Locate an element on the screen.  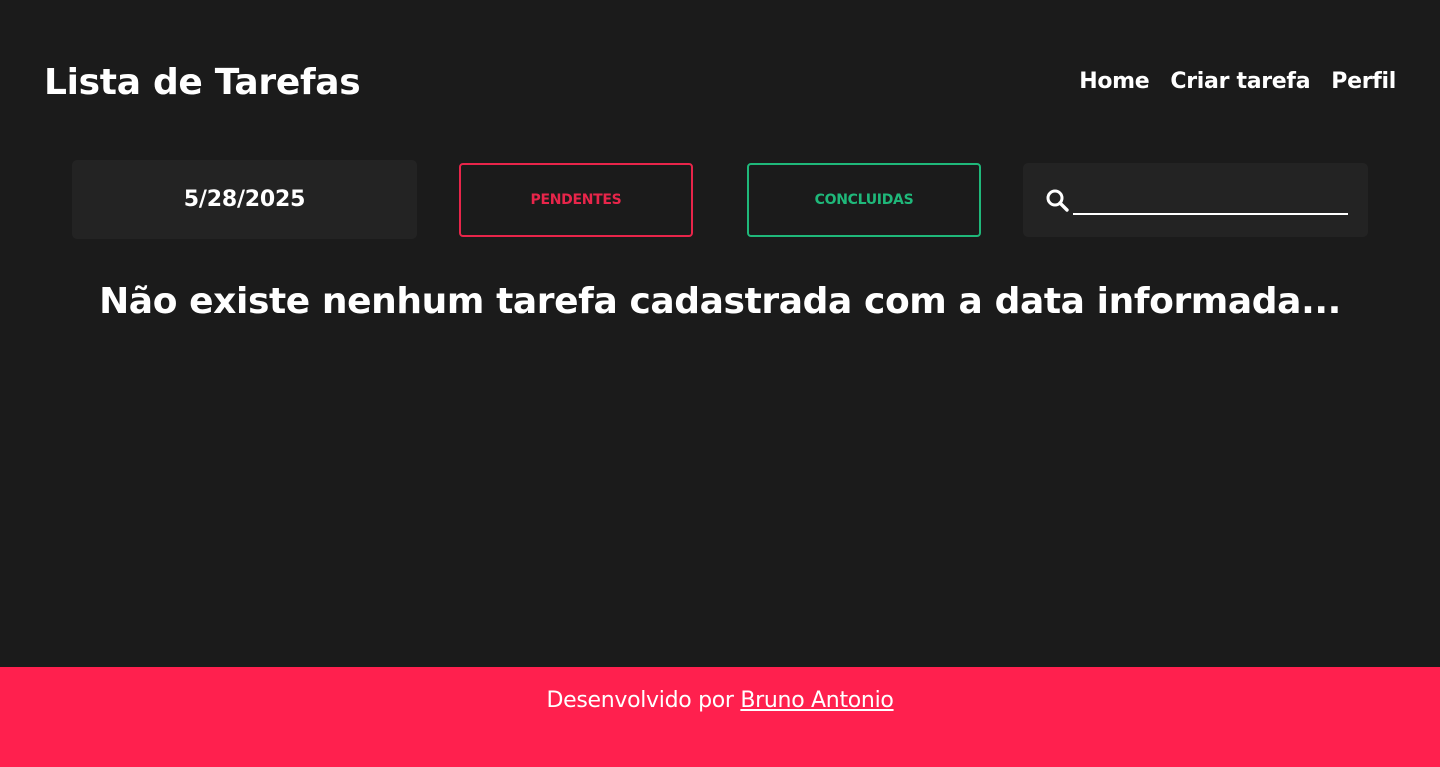
footer-credit-prefix: Desenvolvido por is located at coordinates (640, 700).